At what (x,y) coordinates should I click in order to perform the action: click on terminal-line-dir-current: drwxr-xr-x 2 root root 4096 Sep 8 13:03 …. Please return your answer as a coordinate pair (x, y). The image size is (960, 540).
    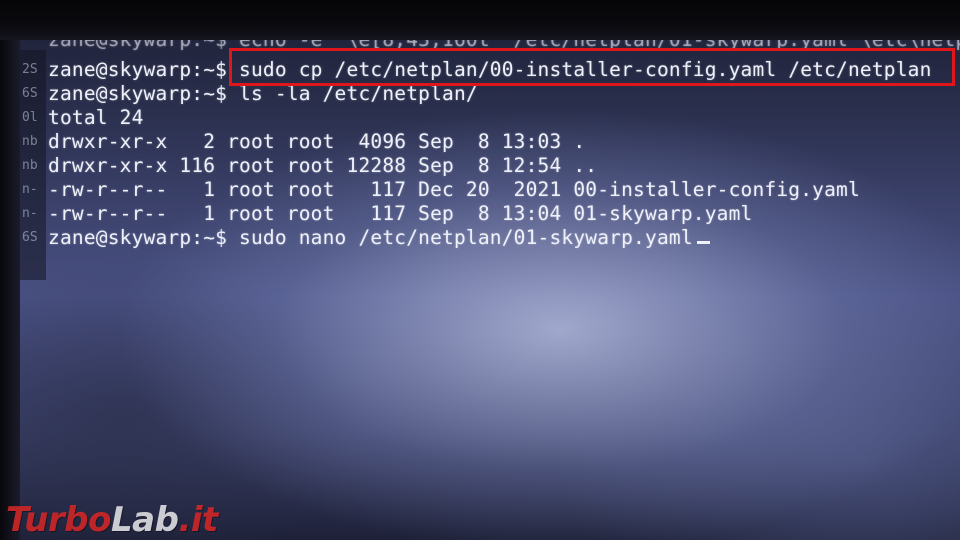
    Looking at the image, I should click on (317, 141).